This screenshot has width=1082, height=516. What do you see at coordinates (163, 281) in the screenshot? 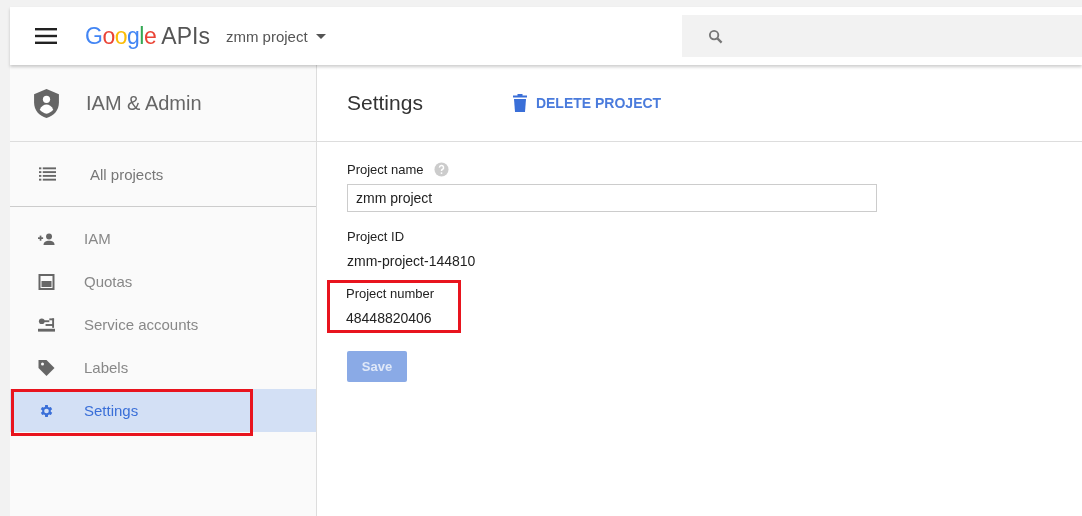
I see `sidebar-item: Quotas` at bounding box center [163, 281].